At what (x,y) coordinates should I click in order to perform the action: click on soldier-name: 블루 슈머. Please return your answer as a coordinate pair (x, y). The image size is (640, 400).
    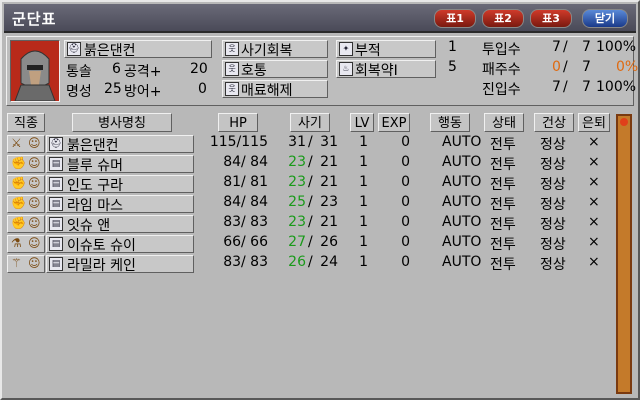
    Looking at the image, I should click on (95, 166).